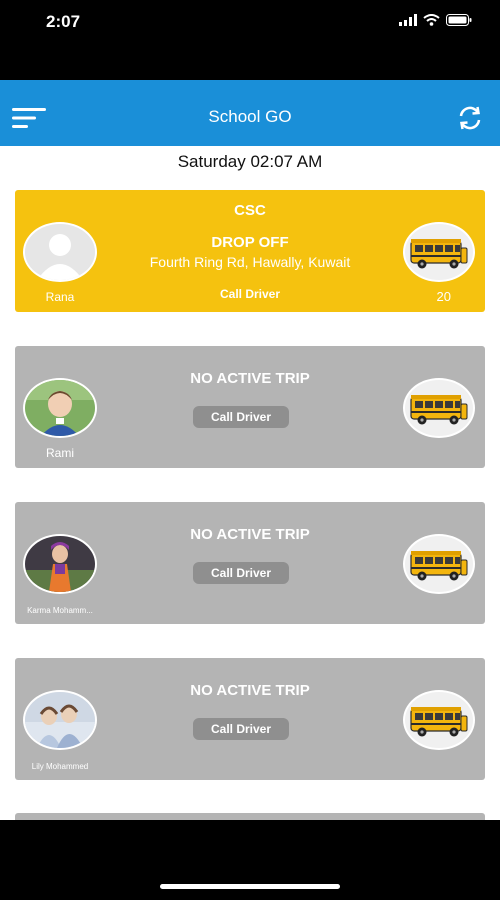  What do you see at coordinates (470, 118) in the screenshot?
I see `refresh-icon` at bounding box center [470, 118].